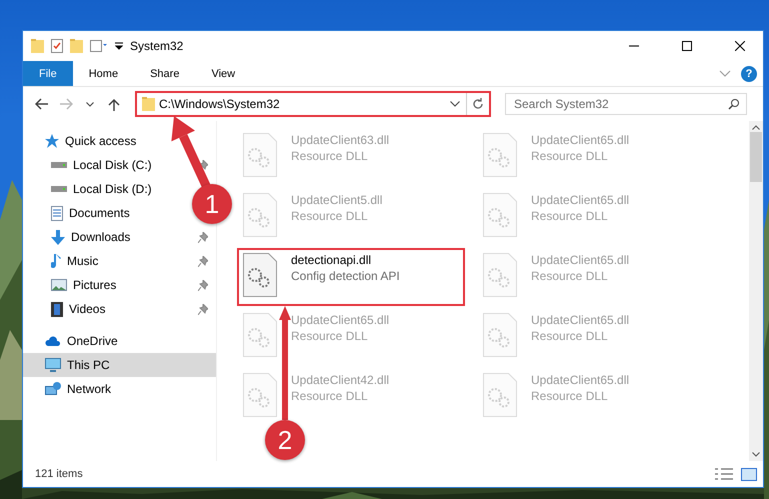  I want to click on search-icon, so click(734, 104).